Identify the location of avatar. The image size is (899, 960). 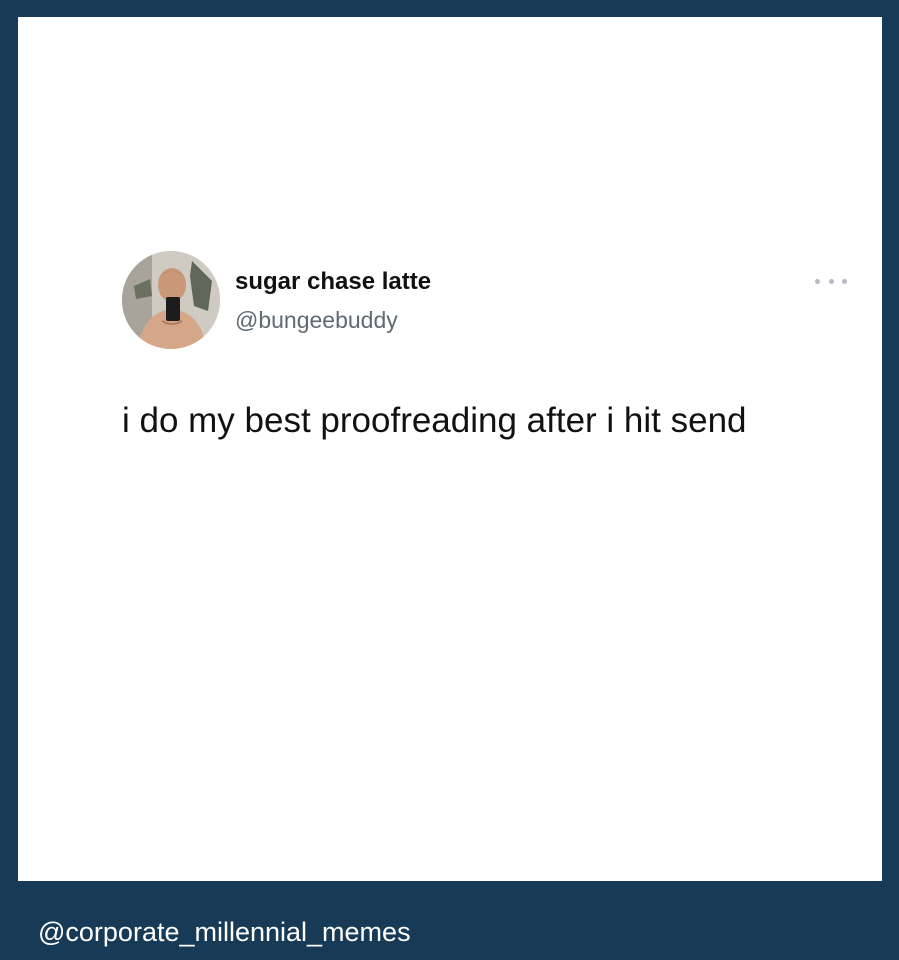
(171, 300).